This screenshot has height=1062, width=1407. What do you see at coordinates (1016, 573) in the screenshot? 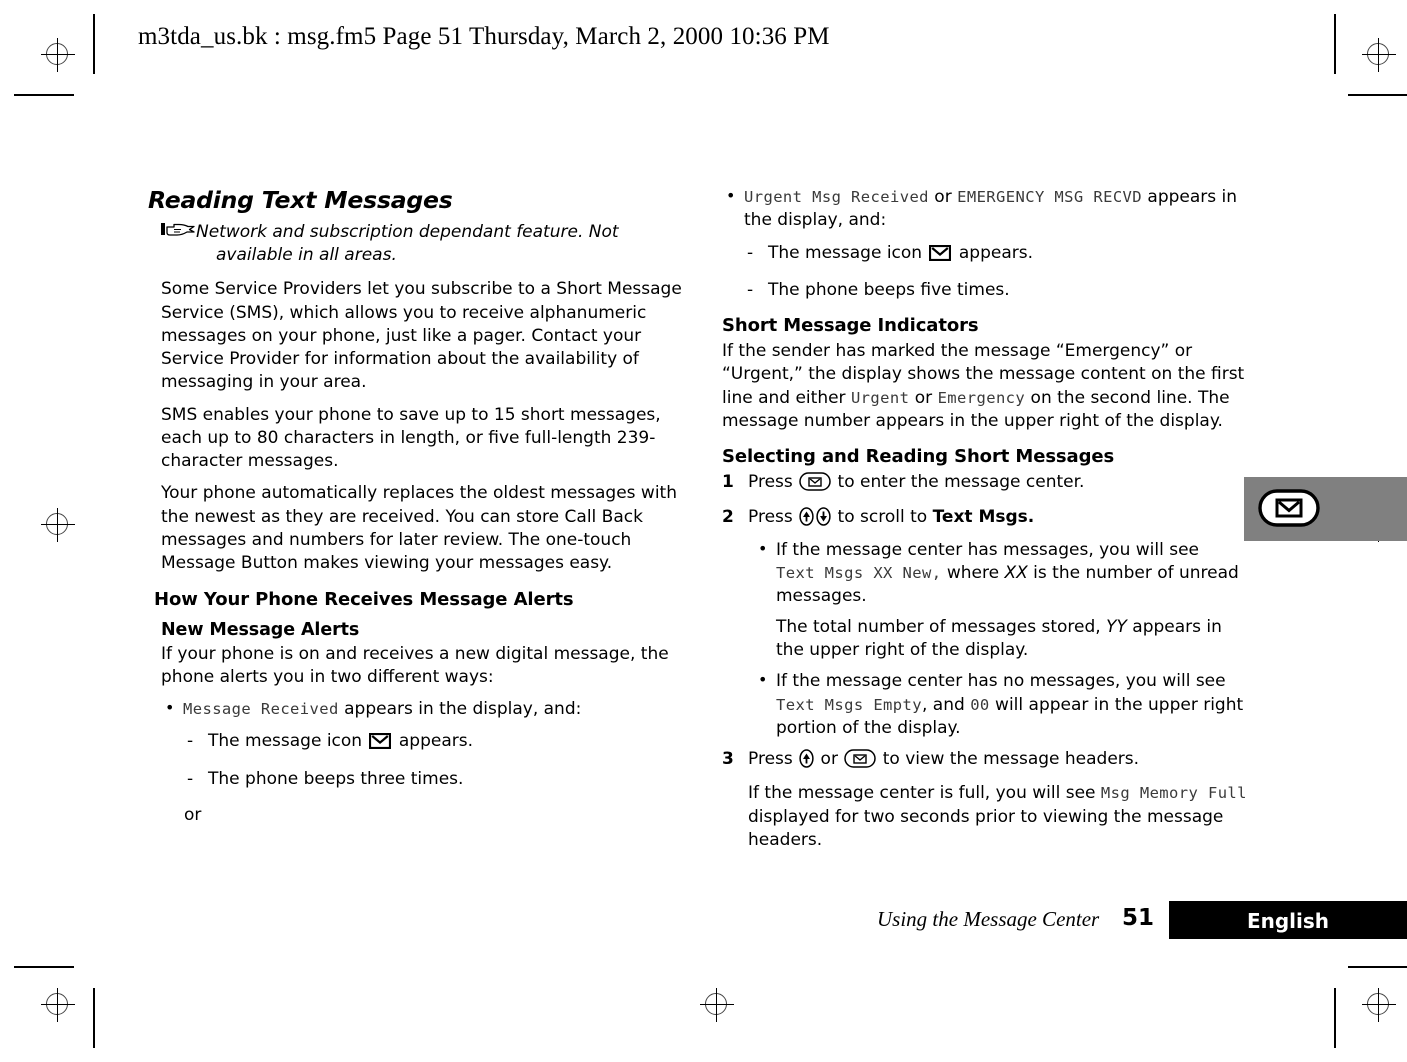
I see `variable-xx: XX` at bounding box center [1016, 573].